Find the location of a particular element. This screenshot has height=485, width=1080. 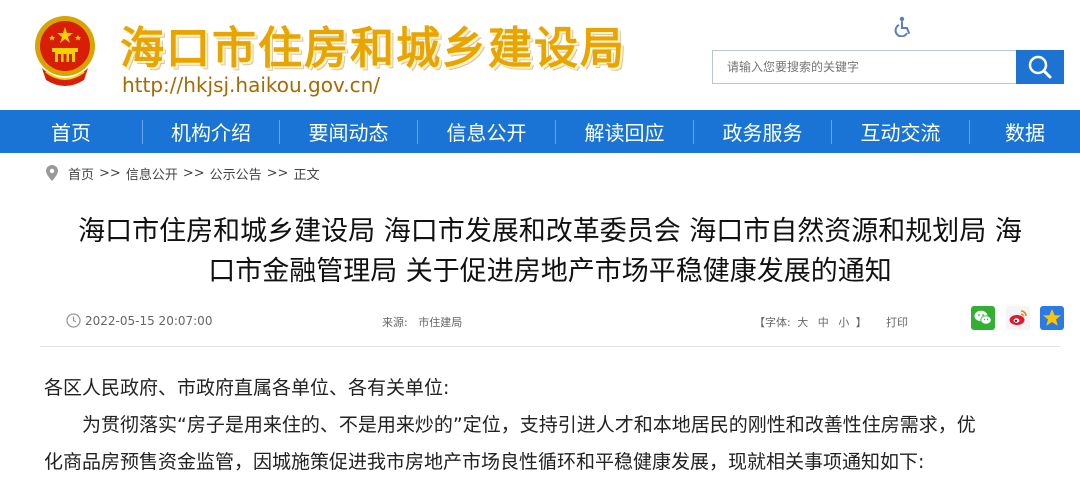

nav-item-gov-services: 政务服务 is located at coordinates (762, 131).